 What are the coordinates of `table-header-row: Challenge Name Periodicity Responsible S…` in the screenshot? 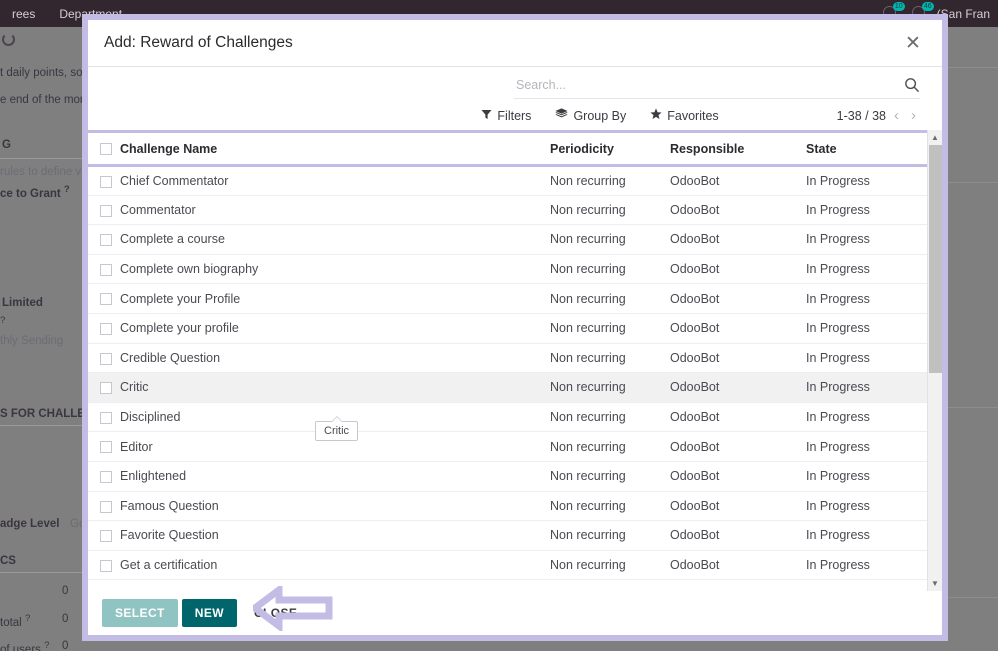 It's located at (515, 148).